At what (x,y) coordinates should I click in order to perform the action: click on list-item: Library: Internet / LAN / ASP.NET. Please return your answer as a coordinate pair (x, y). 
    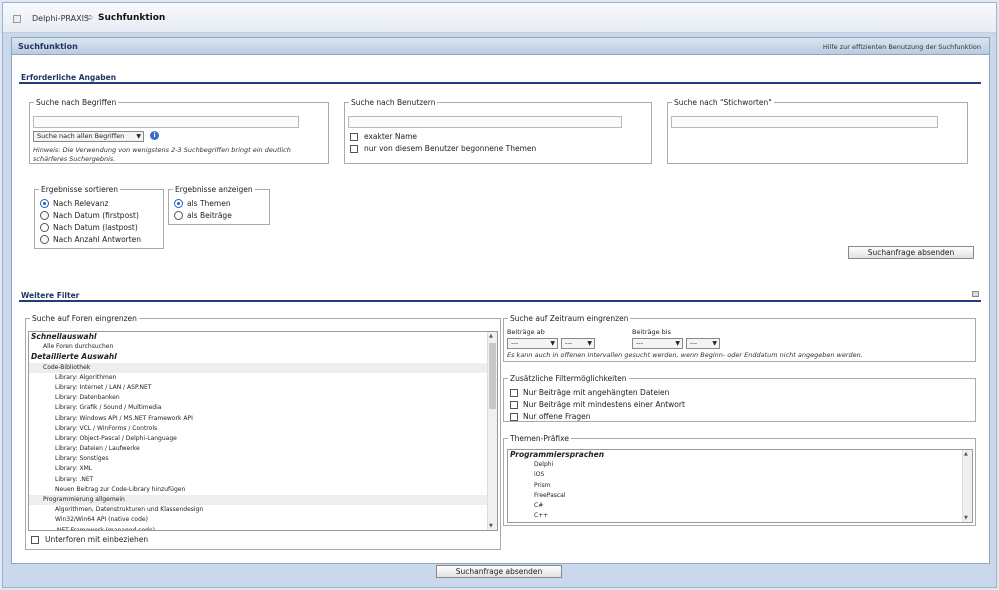
    Looking at the image, I should click on (263, 388).